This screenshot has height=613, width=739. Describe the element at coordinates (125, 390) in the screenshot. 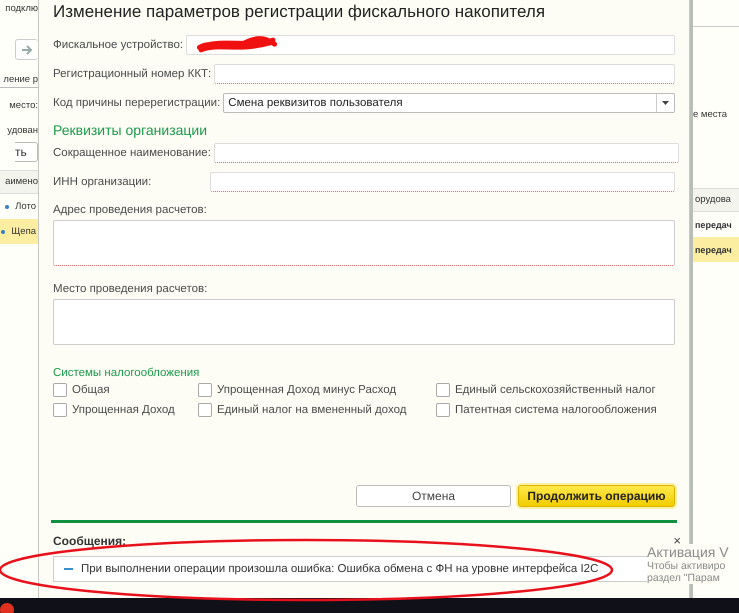

I see `checkbox-option: Общая` at that location.